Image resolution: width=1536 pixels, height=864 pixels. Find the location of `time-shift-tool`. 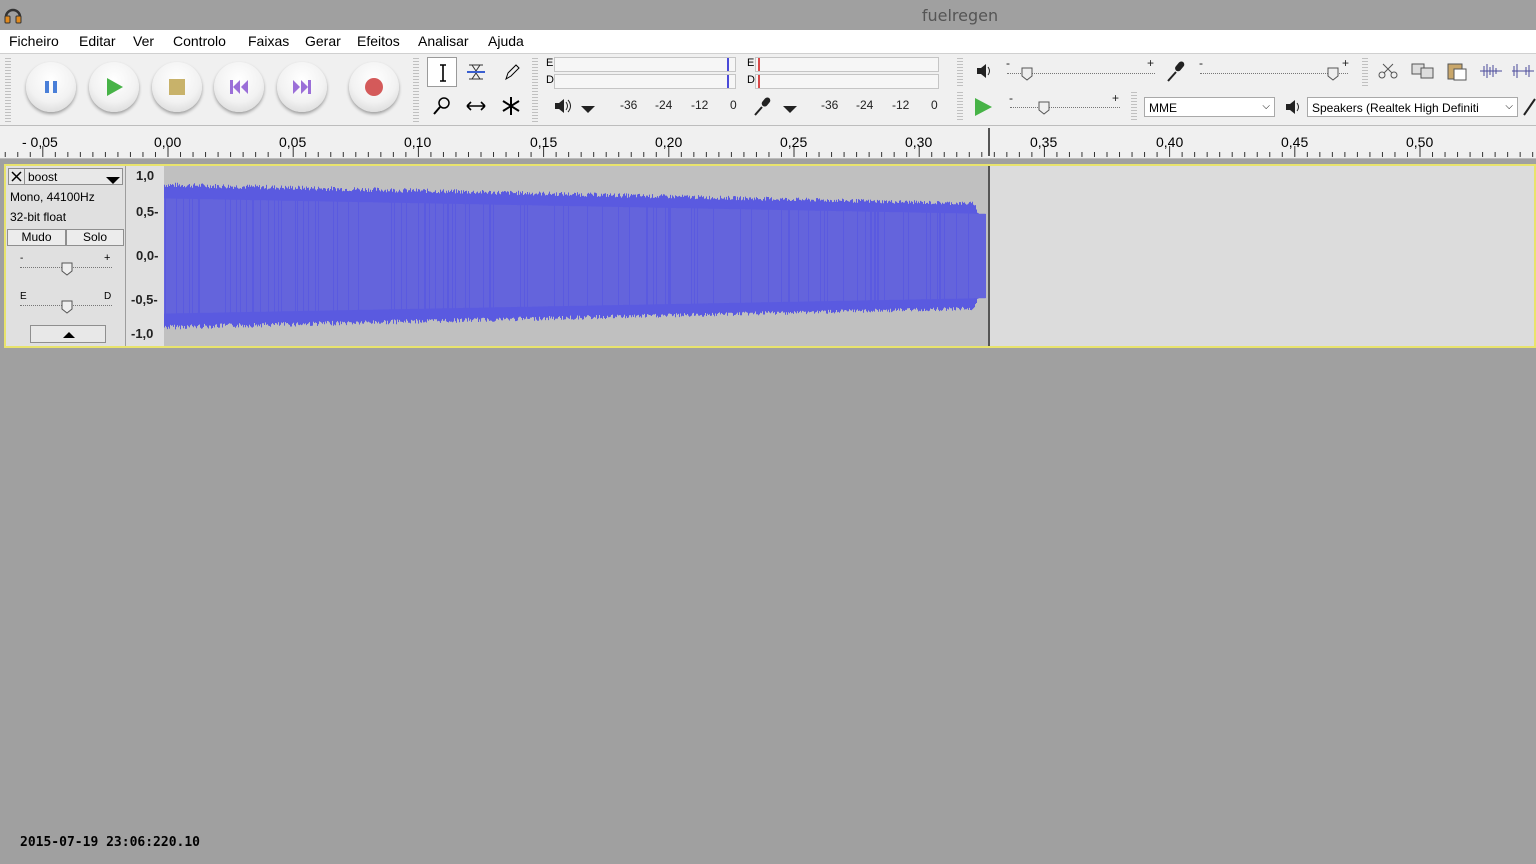

time-shift-tool is located at coordinates (476, 106).